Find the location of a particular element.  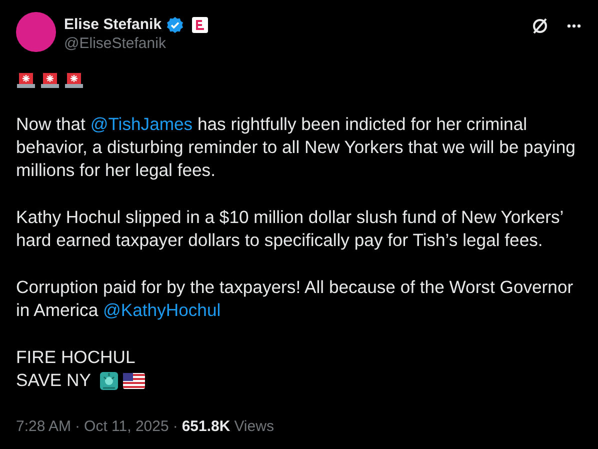

views-count: 651.8K is located at coordinates (206, 427).